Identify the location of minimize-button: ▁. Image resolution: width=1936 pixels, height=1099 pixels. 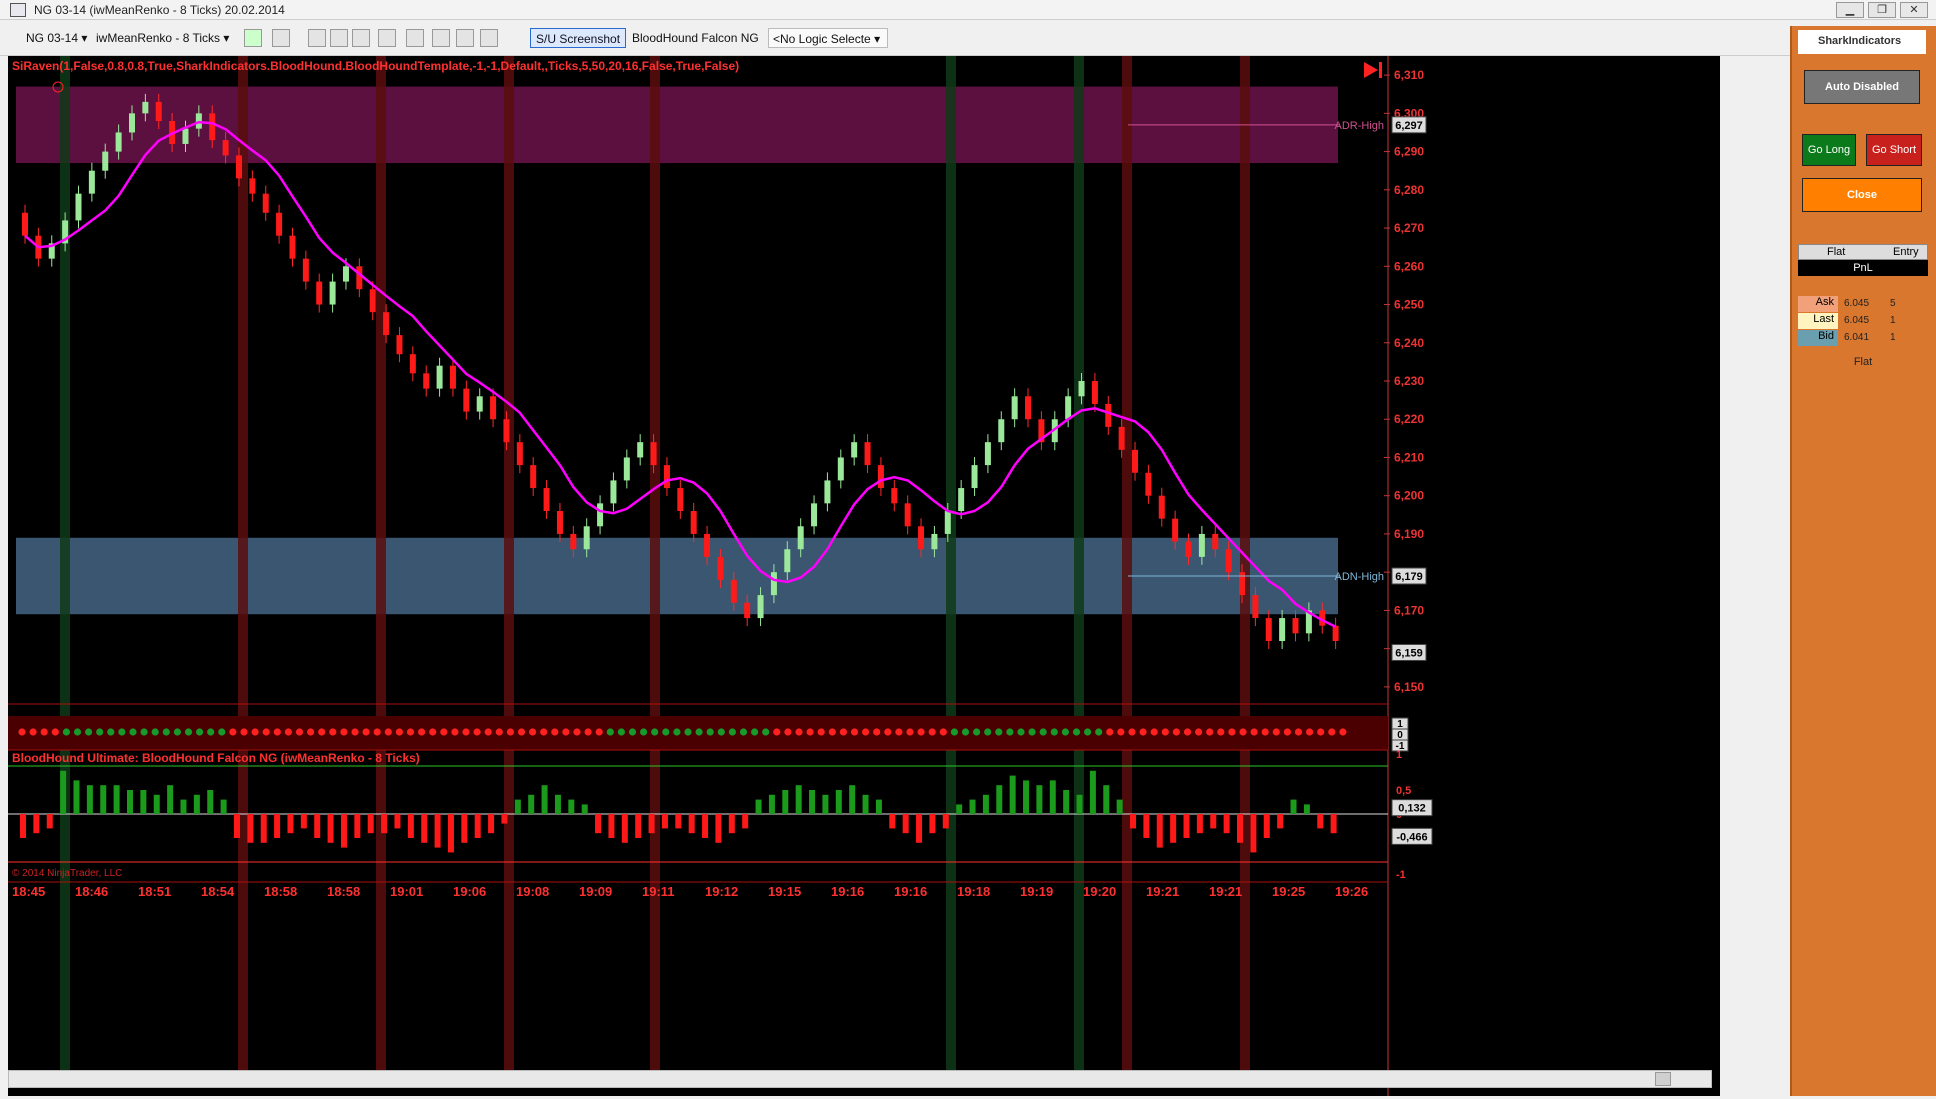
(1850, 10).